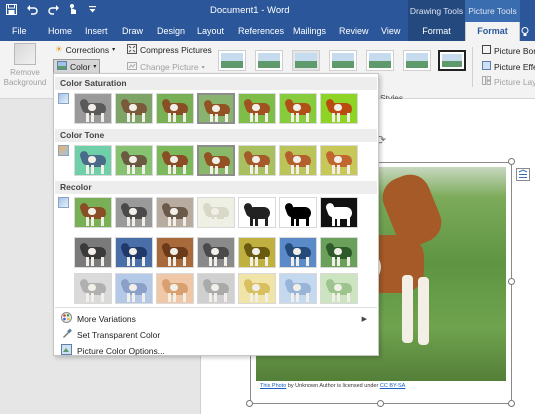 The width and height of the screenshot is (535, 414). What do you see at coordinates (11, 9) in the screenshot?
I see `save-icon` at bounding box center [11, 9].